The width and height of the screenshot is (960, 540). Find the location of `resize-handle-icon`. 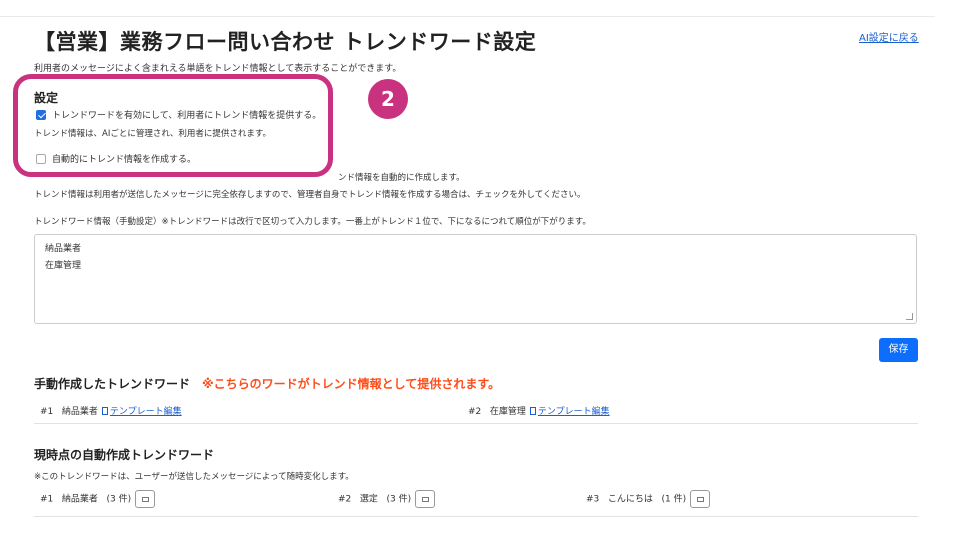

resize-handle-icon is located at coordinates (909, 316).